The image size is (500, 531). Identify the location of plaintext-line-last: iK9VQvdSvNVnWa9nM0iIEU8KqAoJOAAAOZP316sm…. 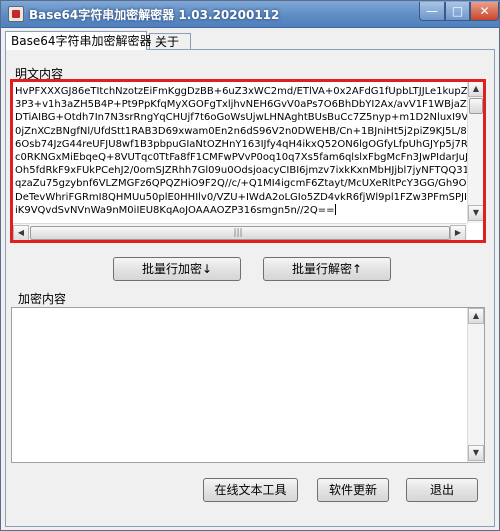
(241, 210).